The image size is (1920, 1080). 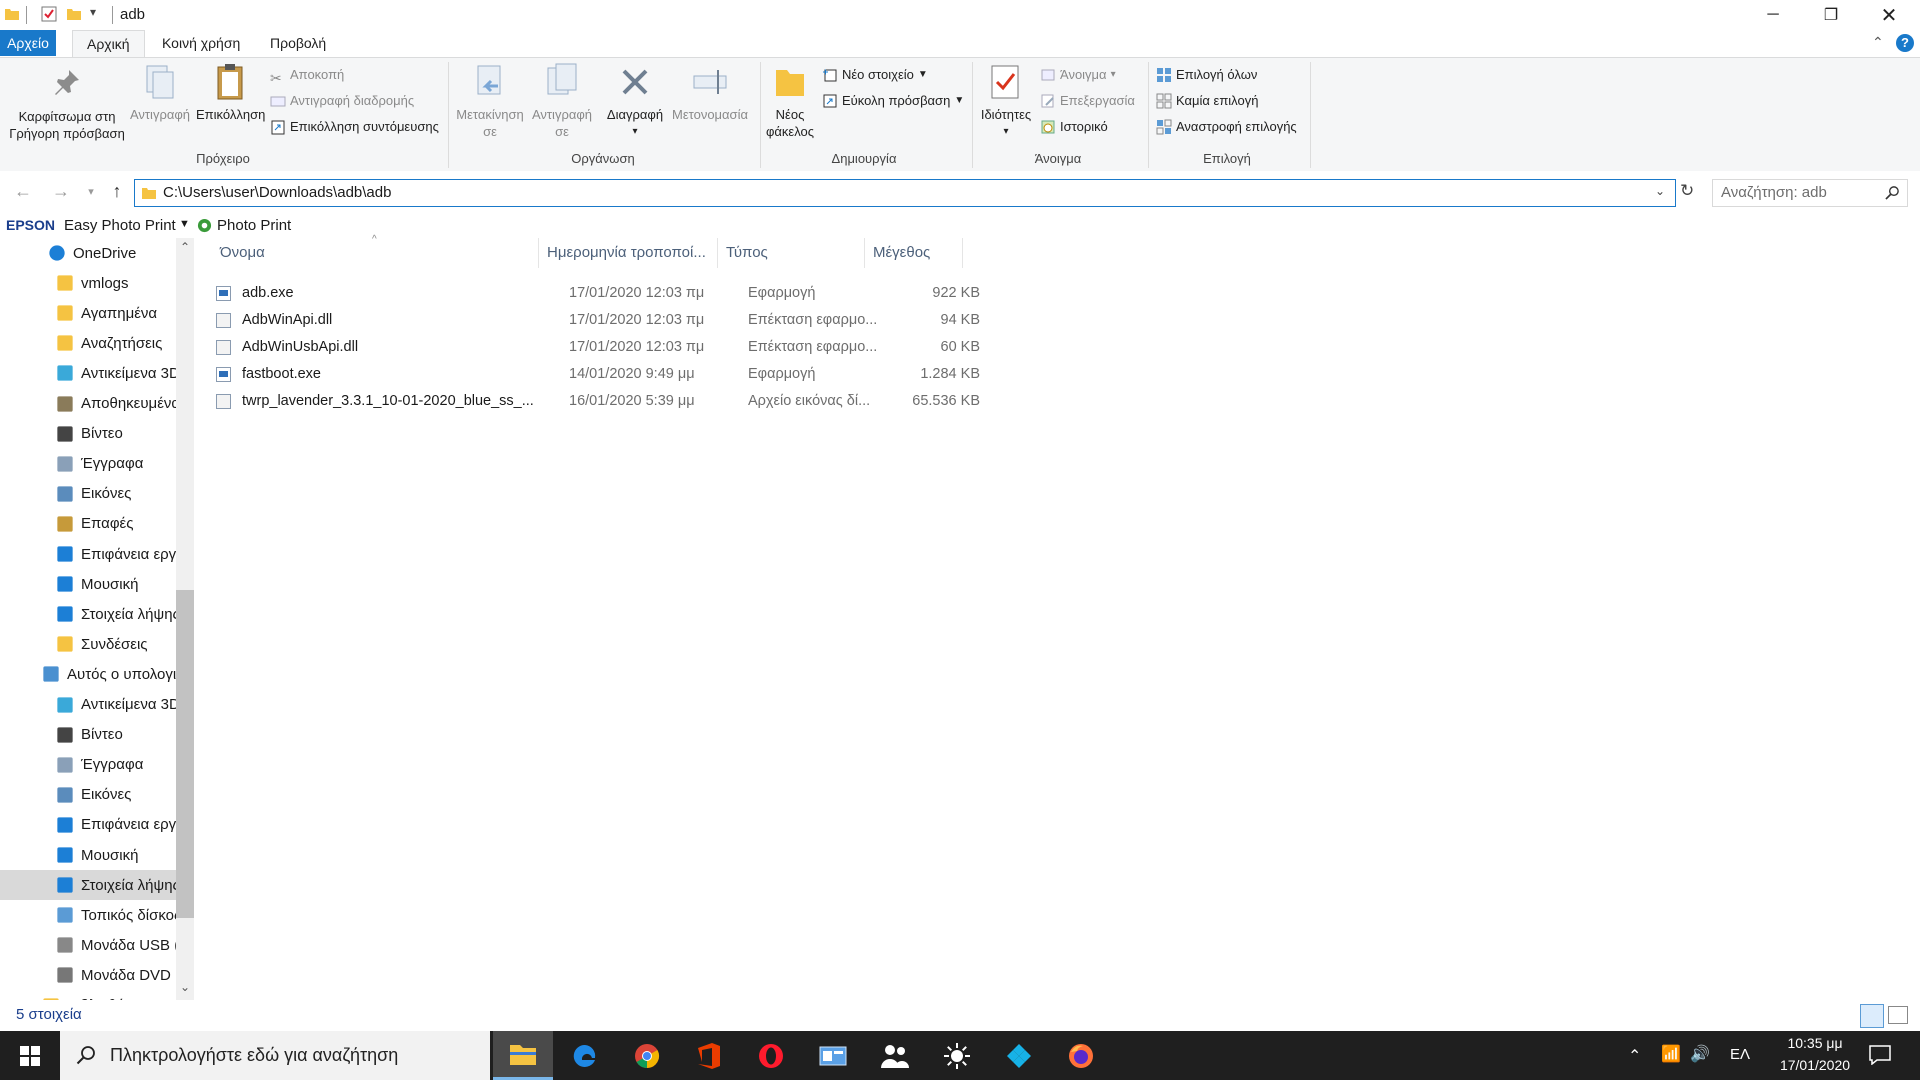 What do you see at coordinates (562, 101) in the screenshot?
I see `copy-to-button: Αντιγραφή σε` at bounding box center [562, 101].